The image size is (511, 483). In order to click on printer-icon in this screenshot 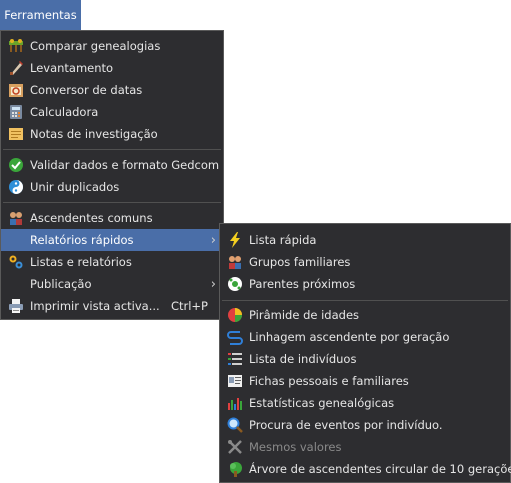, I will do `click(16, 306)`.